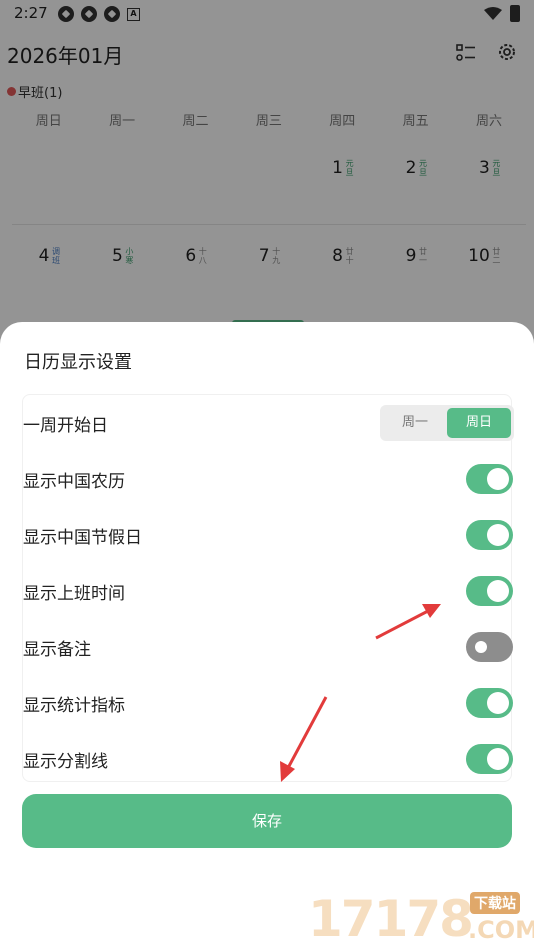 This screenshot has height=950, width=534. What do you see at coordinates (360, 693) in the screenshot?
I see `annotation-arrows` at bounding box center [360, 693].